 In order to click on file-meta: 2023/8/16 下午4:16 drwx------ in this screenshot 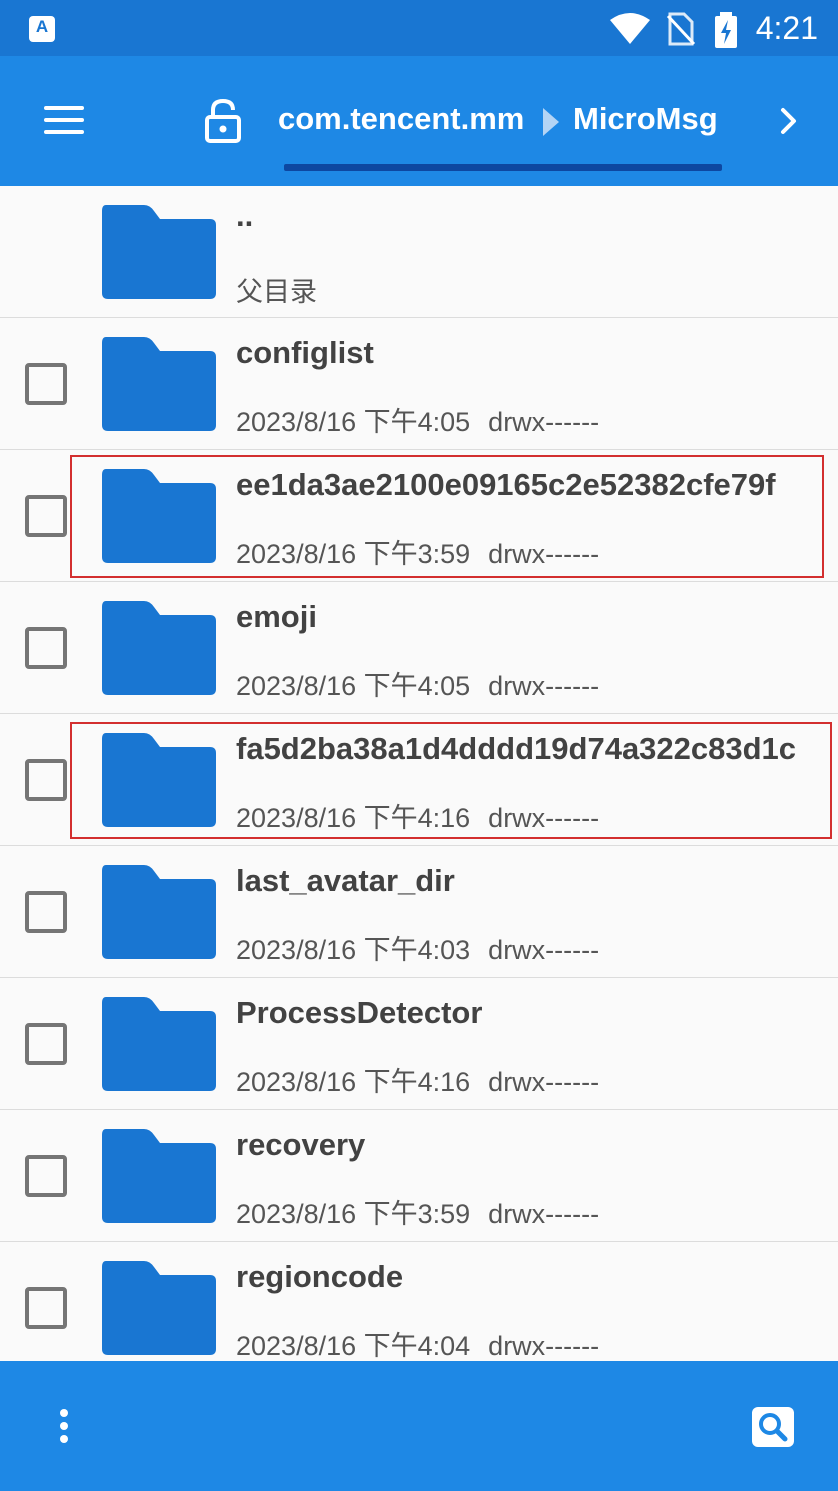, I will do `click(417, 1079)`.